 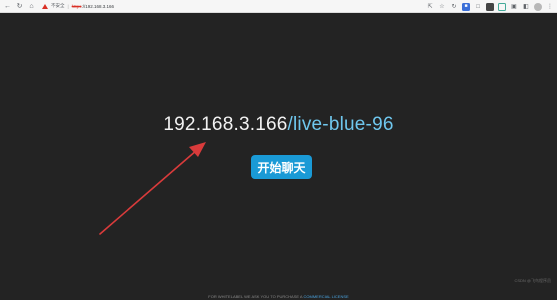 What do you see at coordinates (532, 280) in the screenshot?
I see `watermark: CSDN @飞鸟程序员` at bounding box center [532, 280].